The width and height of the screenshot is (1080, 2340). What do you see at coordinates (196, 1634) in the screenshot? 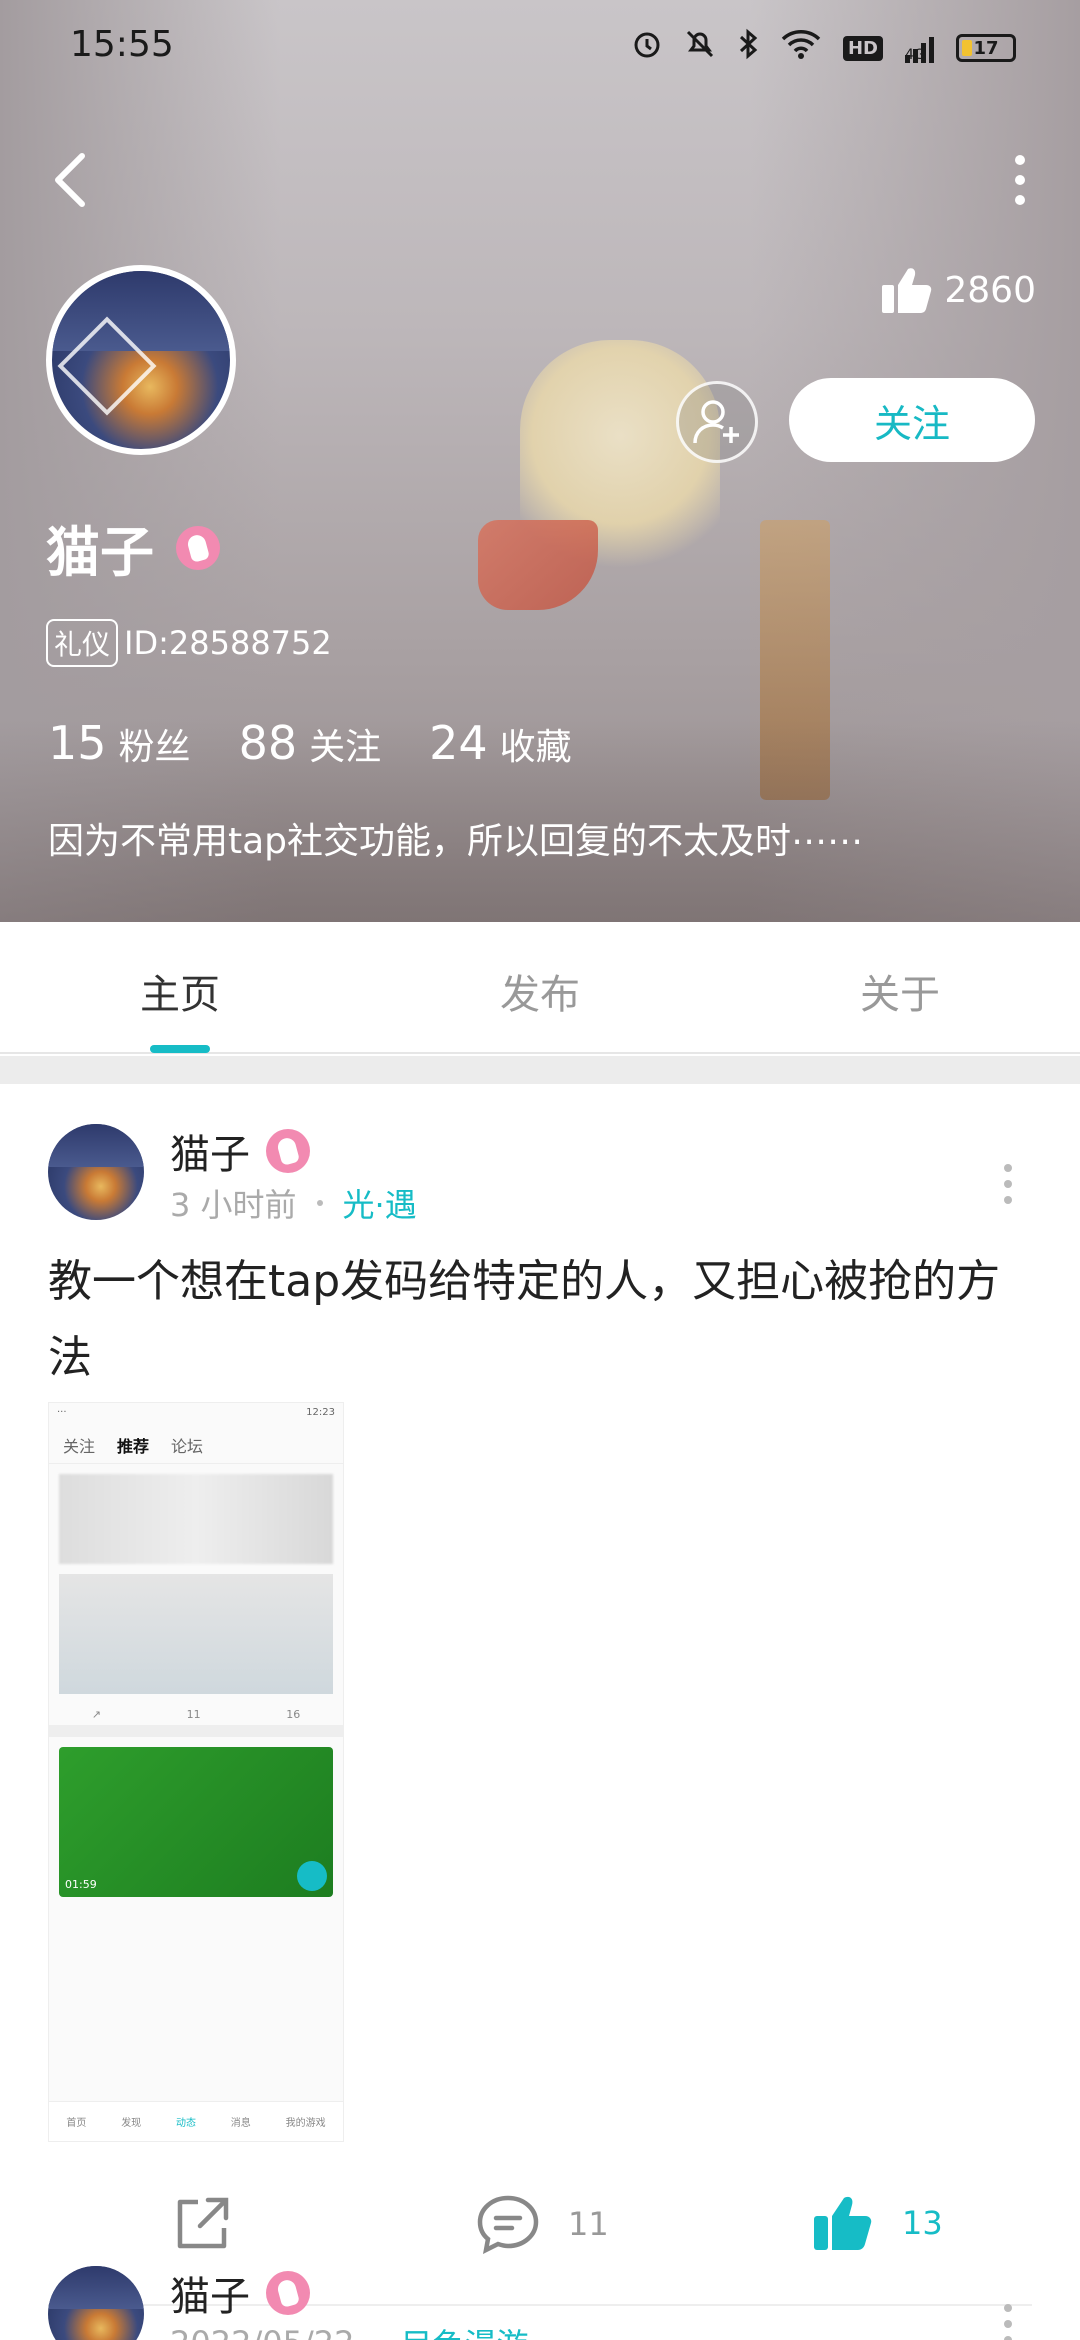
I see `image-blurred-block` at bounding box center [196, 1634].